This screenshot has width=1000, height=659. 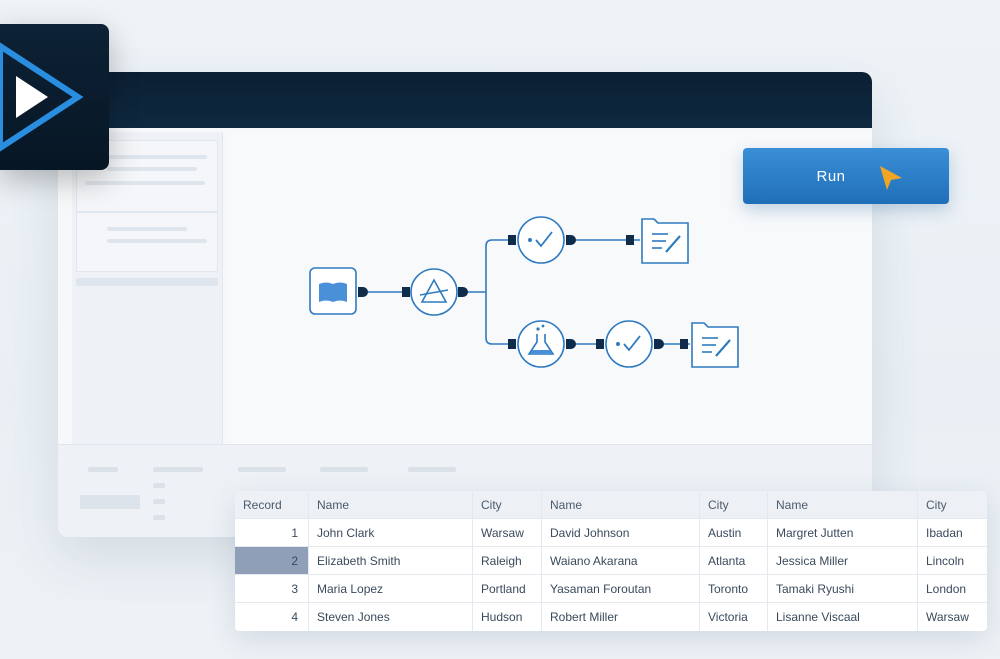 I want to click on header-record: Record, so click(x=272, y=505).